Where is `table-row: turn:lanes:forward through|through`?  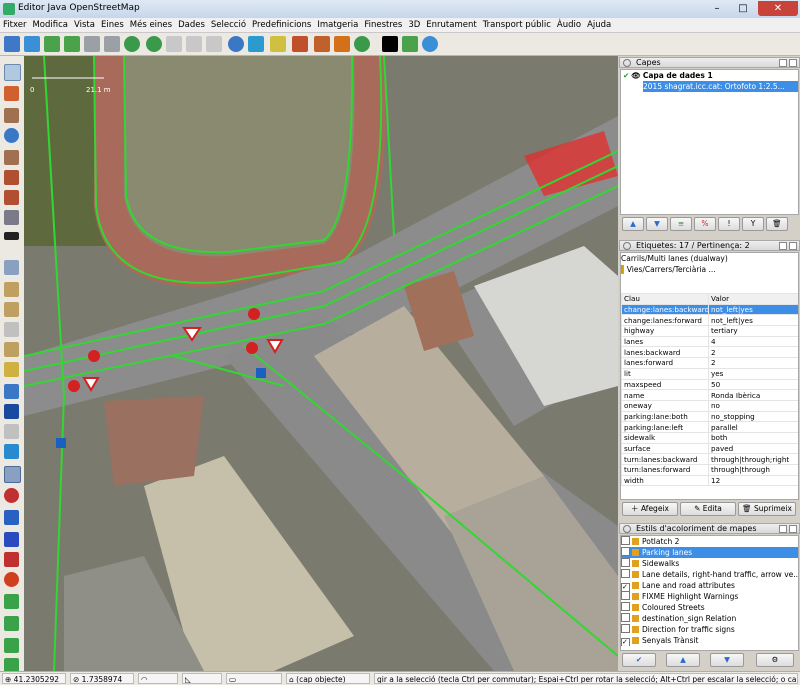 table-row: turn:lanes:forward through|through is located at coordinates (709, 470).